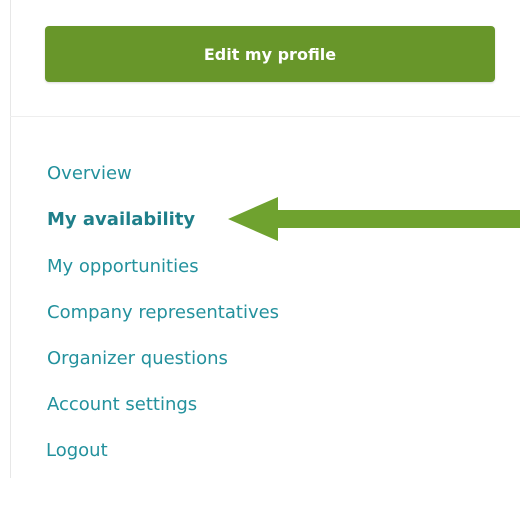  I want to click on left-arrow-icon, so click(374, 219).